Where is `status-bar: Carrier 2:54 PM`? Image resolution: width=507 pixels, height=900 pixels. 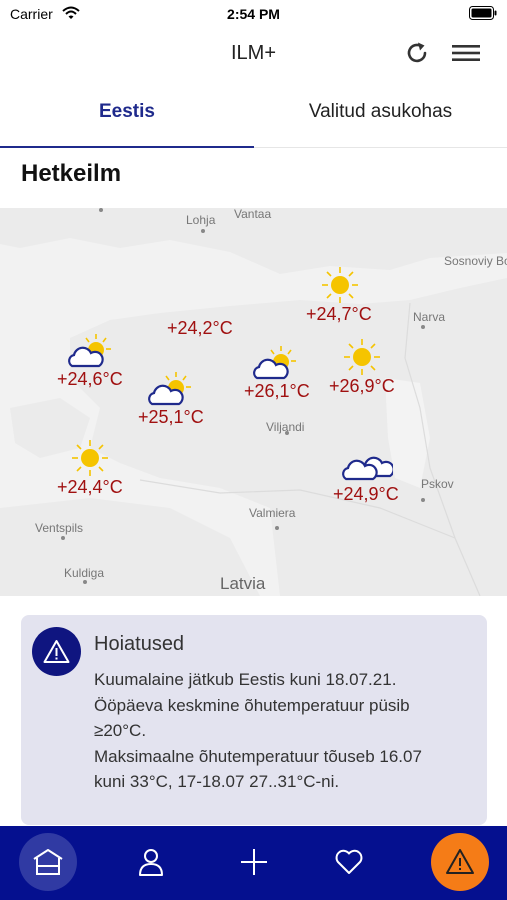
status-bar: Carrier 2:54 PM is located at coordinates (253, 14).